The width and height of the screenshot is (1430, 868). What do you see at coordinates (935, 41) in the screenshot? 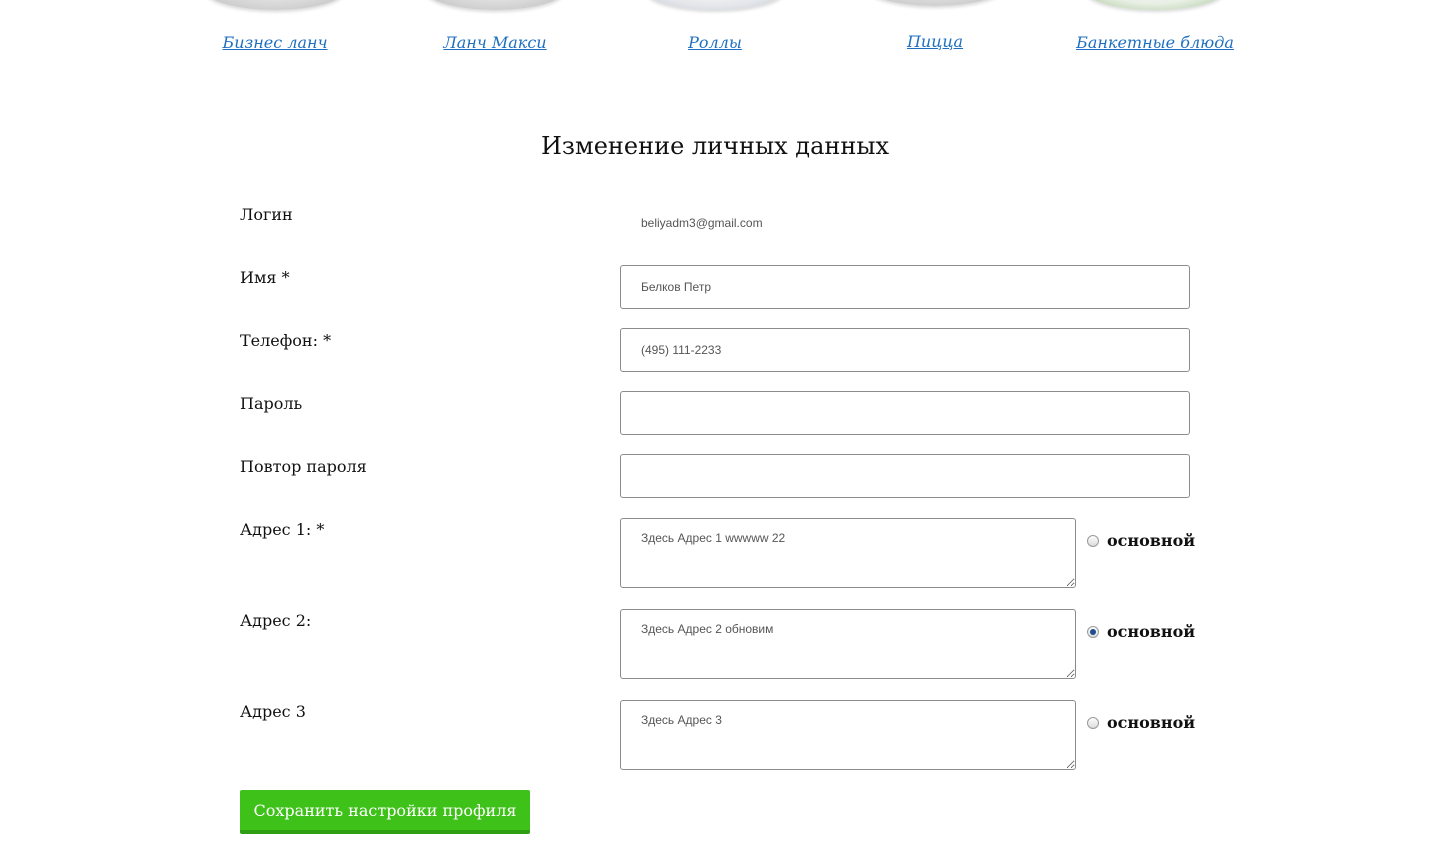
I see `category-link: Пицца` at bounding box center [935, 41].